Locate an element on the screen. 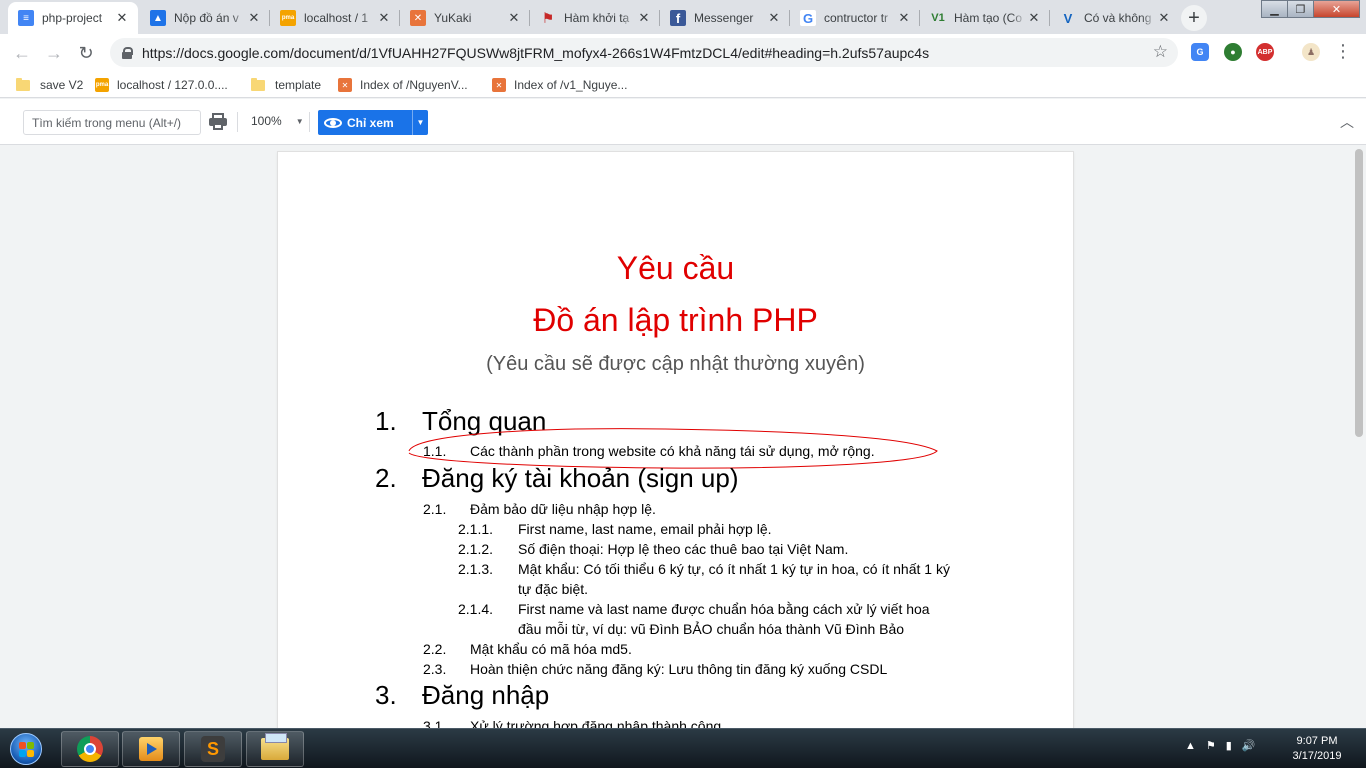 Image resolution: width=1366 pixels, height=768 pixels. list-number: 2.3. is located at coordinates (435, 669).